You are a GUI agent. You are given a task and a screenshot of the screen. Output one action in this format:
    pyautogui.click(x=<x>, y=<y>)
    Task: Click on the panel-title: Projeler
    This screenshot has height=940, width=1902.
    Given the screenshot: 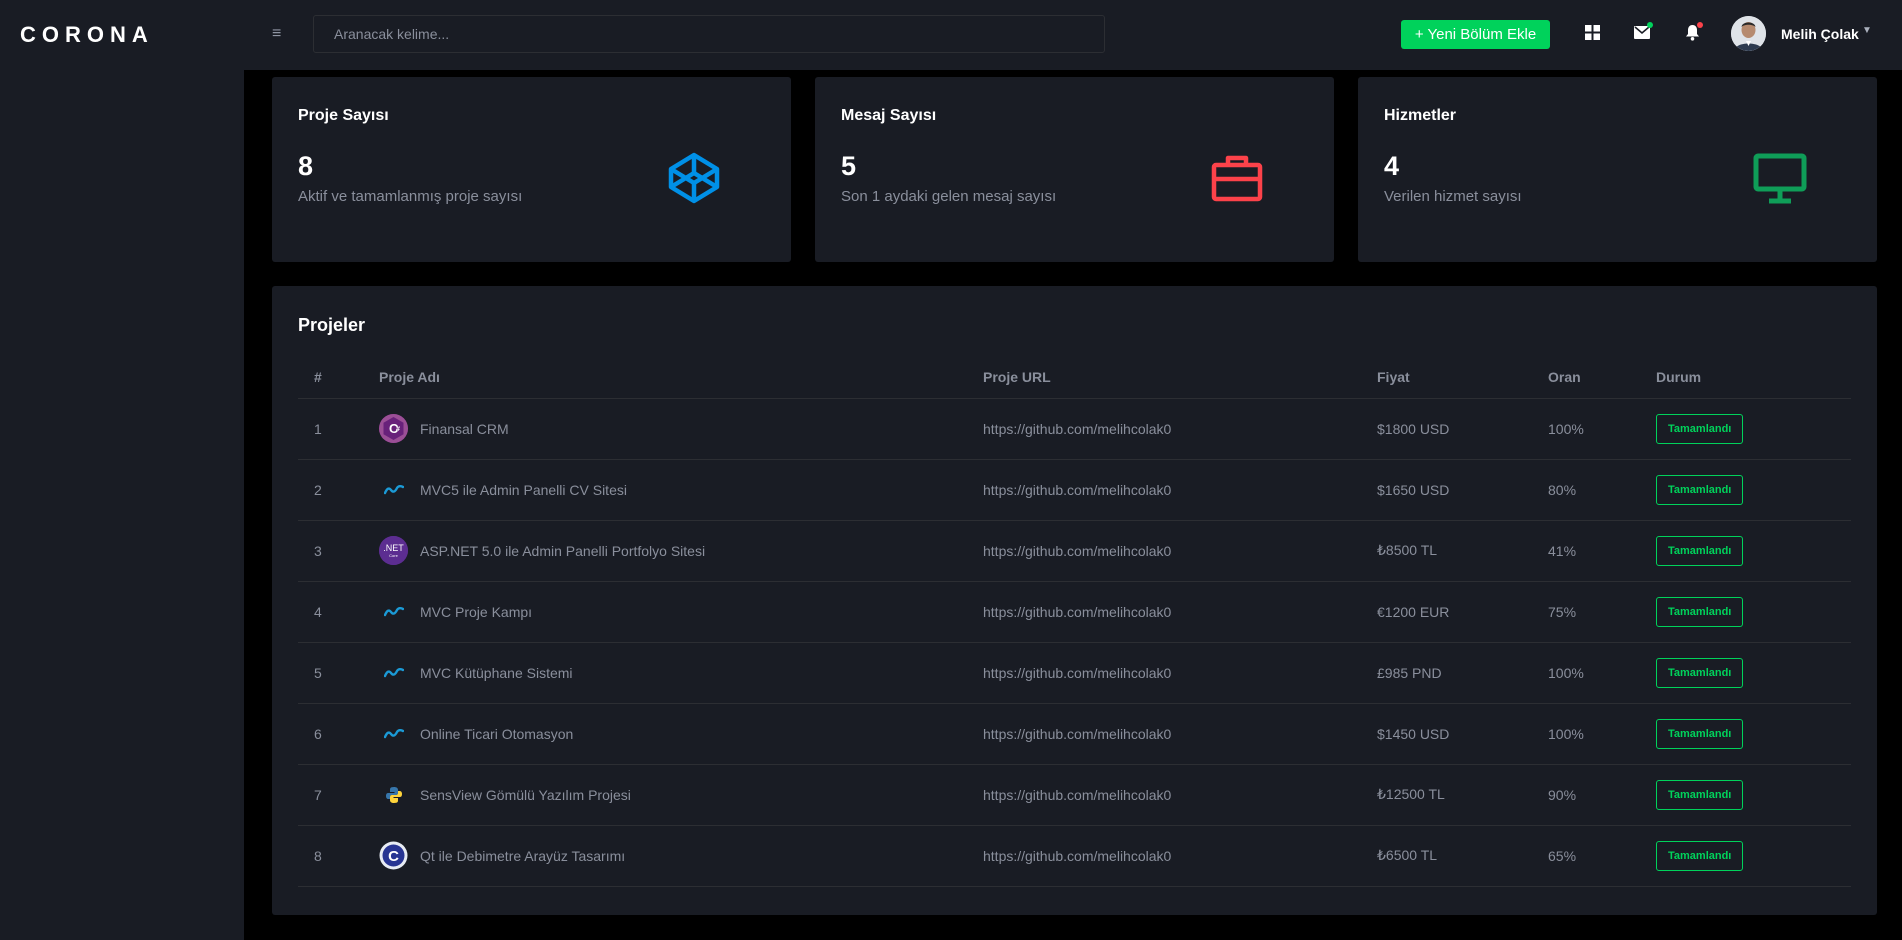 What is the action you would take?
    pyautogui.click(x=332, y=325)
    